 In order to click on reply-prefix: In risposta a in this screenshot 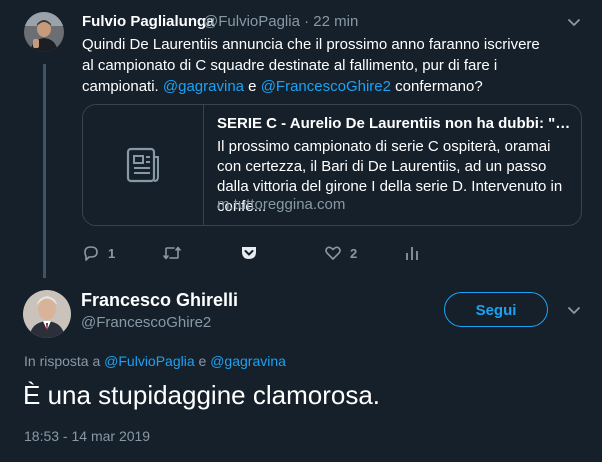, I will do `click(62, 361)`.